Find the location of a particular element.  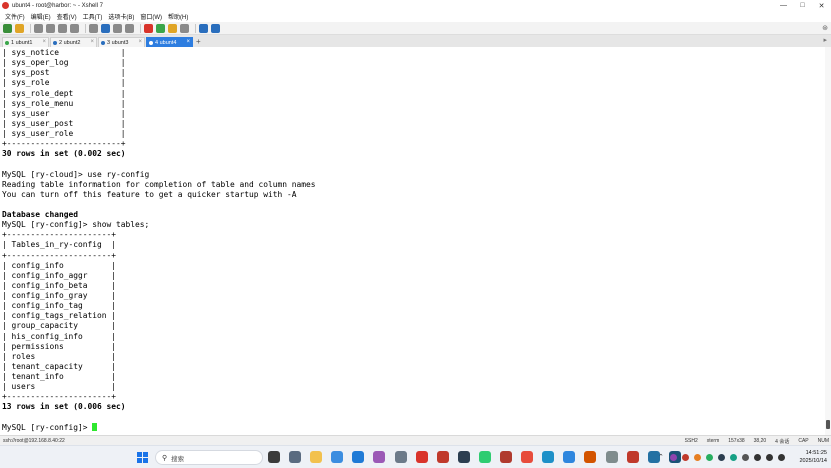

chrome-icon is located at coordinates (527, 457).